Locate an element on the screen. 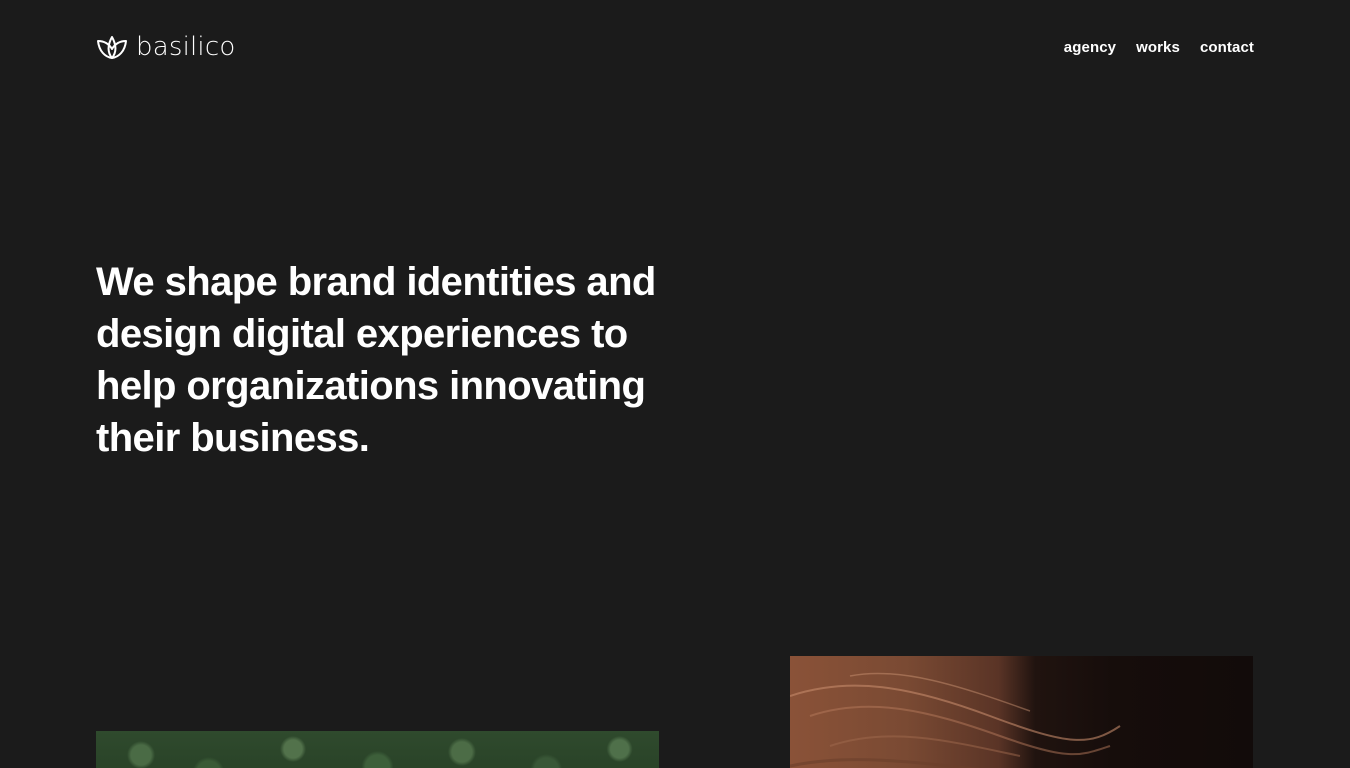 The image size is (1350, 768). nav-item-contact: contact is located at coordinates (1227, 47).